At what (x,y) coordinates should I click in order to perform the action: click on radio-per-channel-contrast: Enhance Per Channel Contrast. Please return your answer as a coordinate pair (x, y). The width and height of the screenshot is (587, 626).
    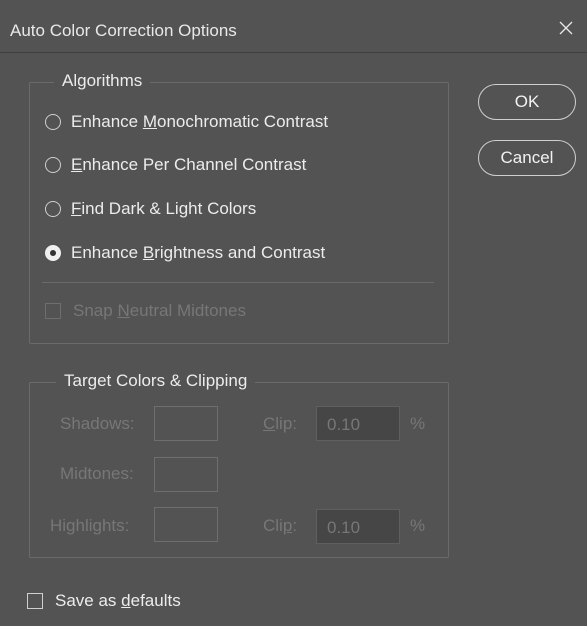
    Looking at the image, I should click on (175, 165).